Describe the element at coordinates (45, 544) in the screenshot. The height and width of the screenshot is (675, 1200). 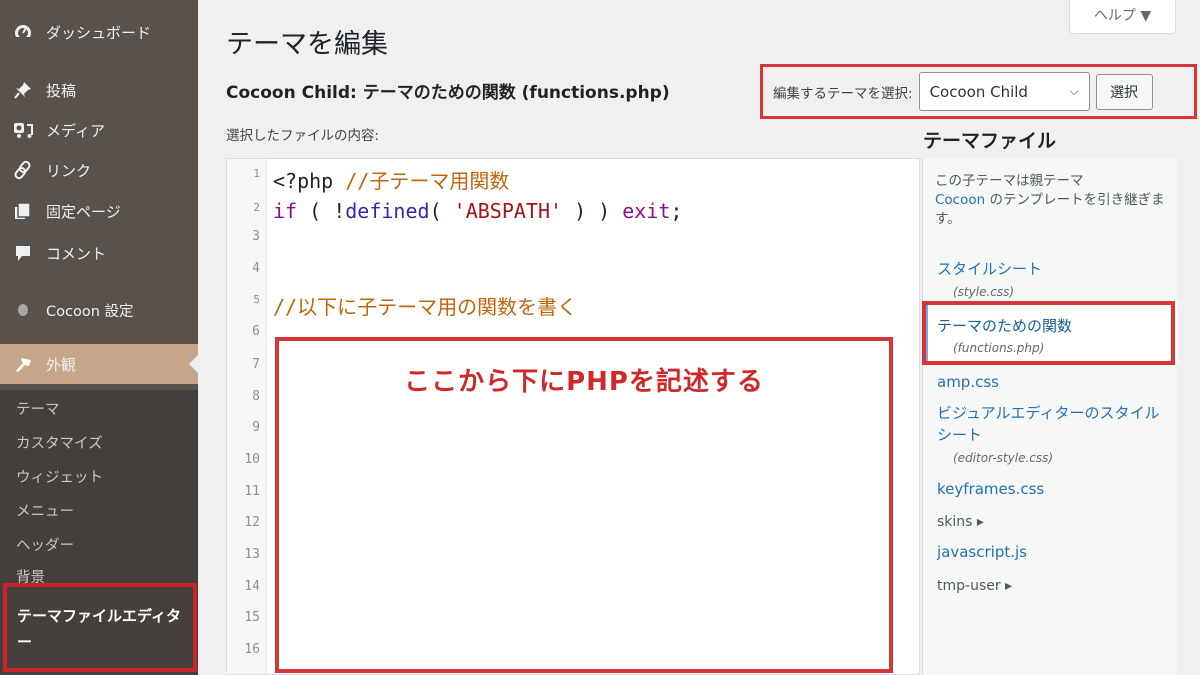
I see `submenu-item-header: ヘッダー` at that location.